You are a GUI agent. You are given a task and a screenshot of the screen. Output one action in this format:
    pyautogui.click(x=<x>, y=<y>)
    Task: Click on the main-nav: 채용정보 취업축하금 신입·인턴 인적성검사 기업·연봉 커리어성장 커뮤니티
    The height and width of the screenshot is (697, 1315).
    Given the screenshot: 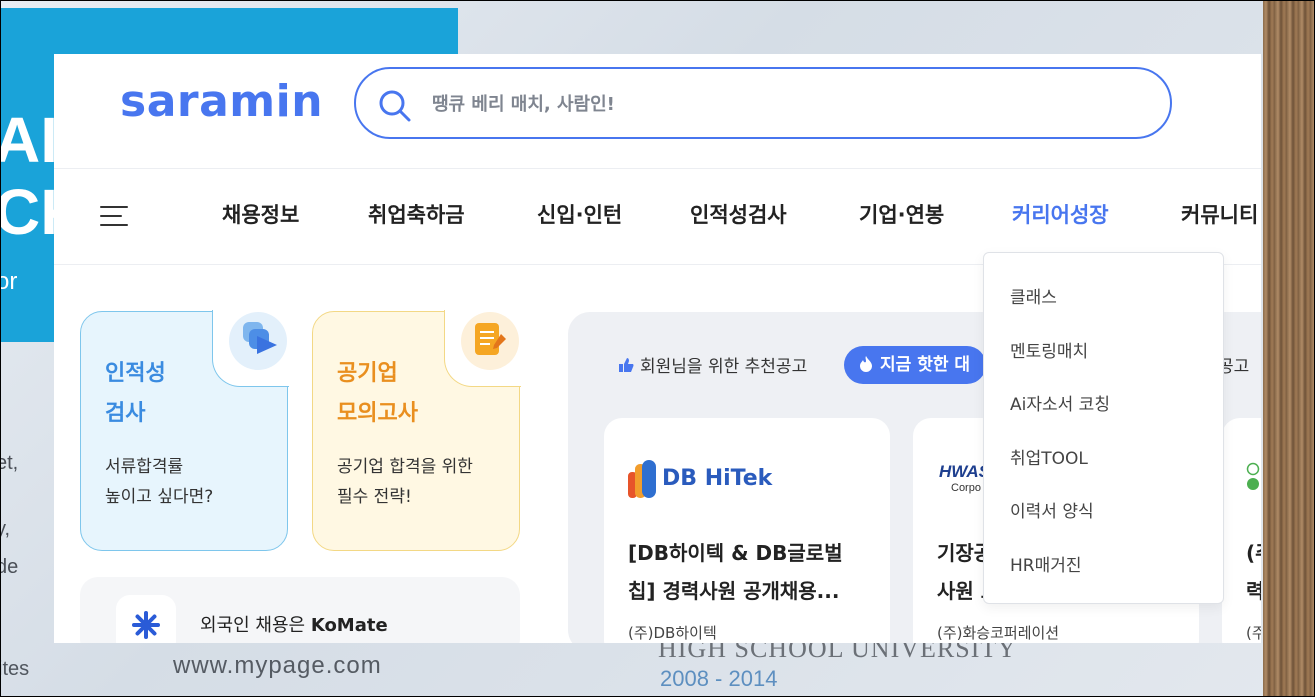 What is the action you would take?
    pyautogui.click(x=657, y=217)
    